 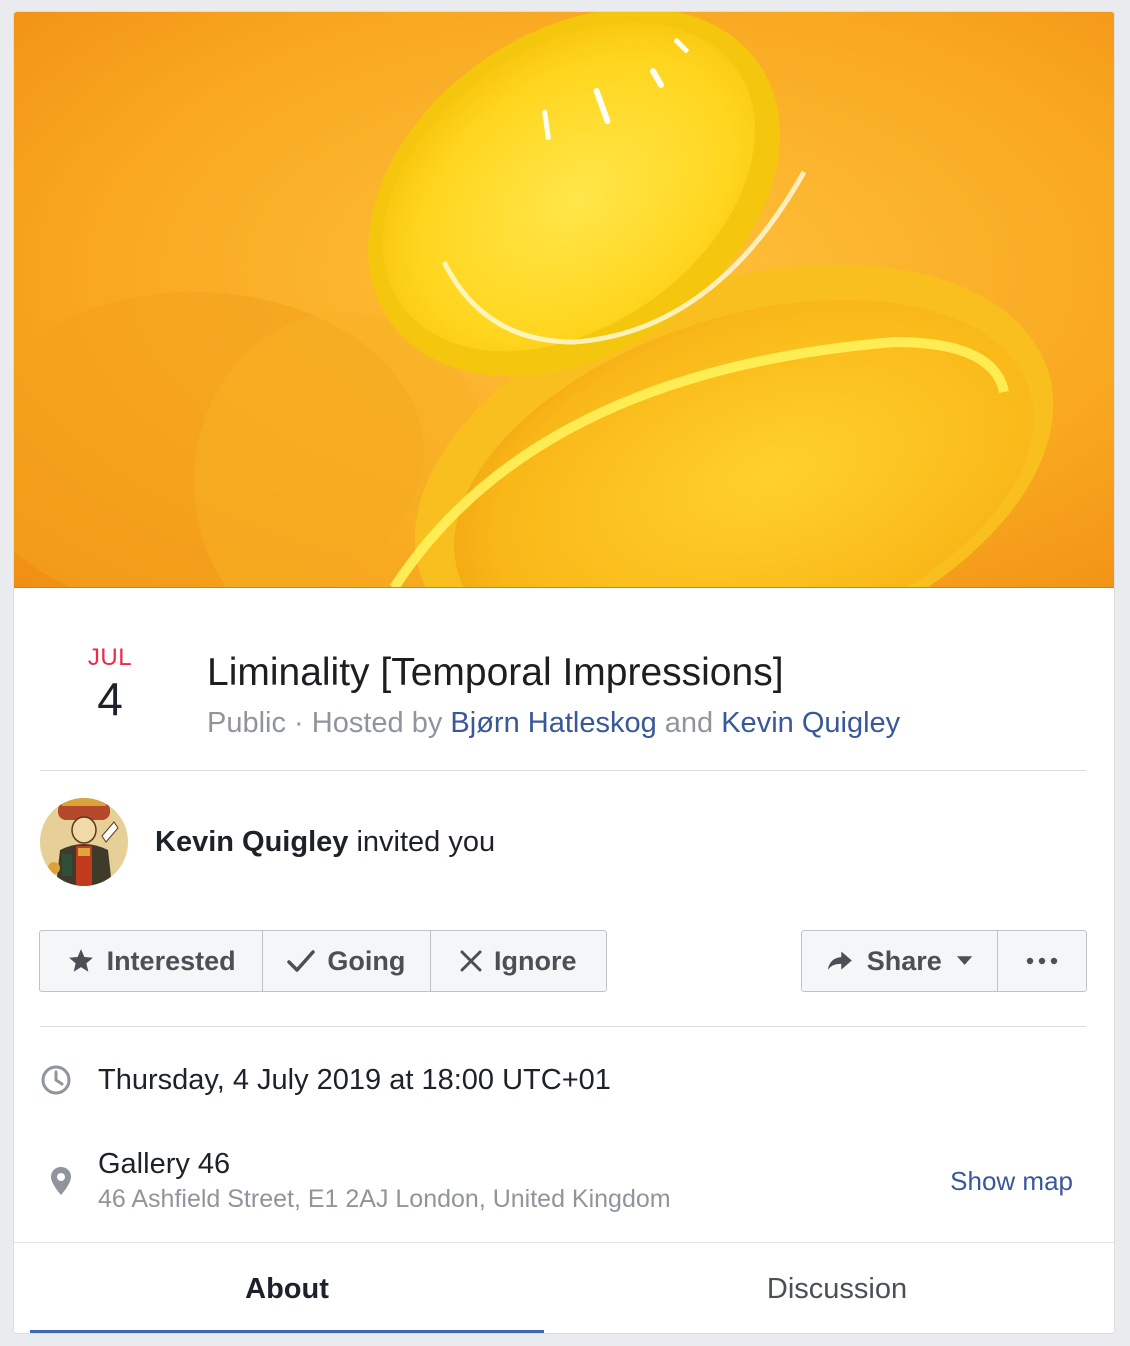 I want to click on tab-discussion: Discussion, so click(x=837, y=1288).